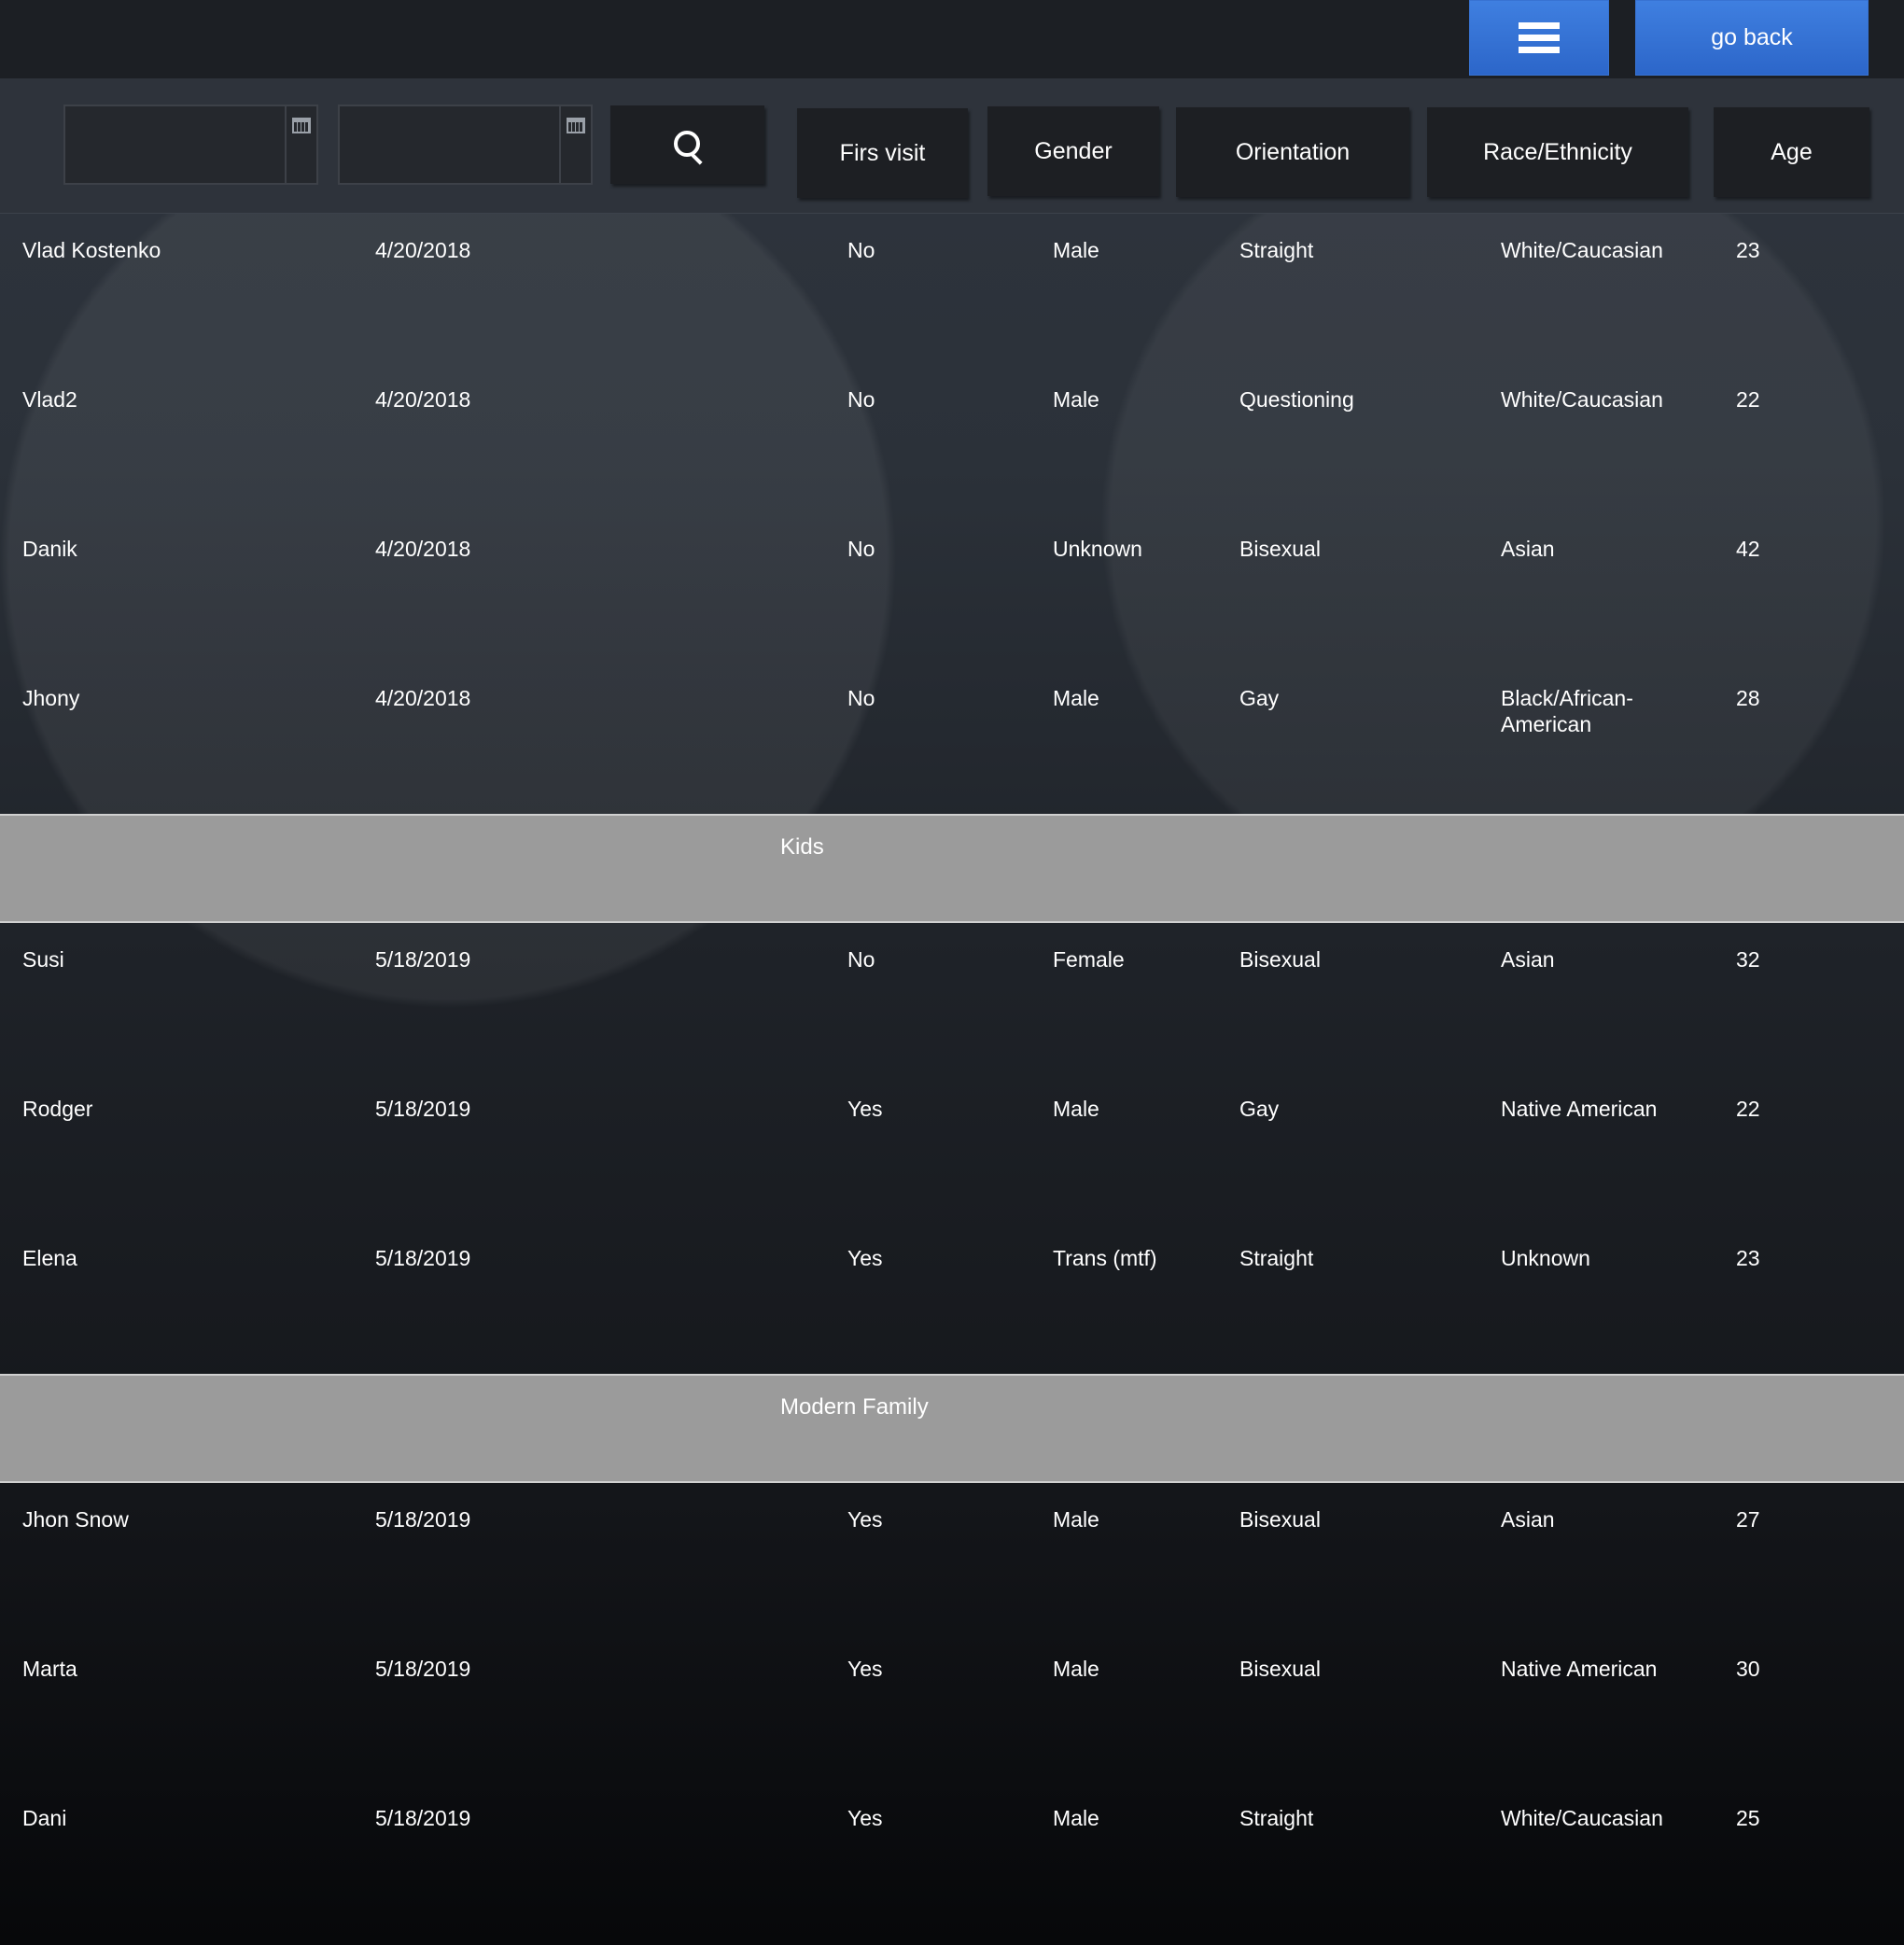 This screenshot has height=1945, width=1904. I want to click on column-header-orientation: Orientation, so click(1292, 152).